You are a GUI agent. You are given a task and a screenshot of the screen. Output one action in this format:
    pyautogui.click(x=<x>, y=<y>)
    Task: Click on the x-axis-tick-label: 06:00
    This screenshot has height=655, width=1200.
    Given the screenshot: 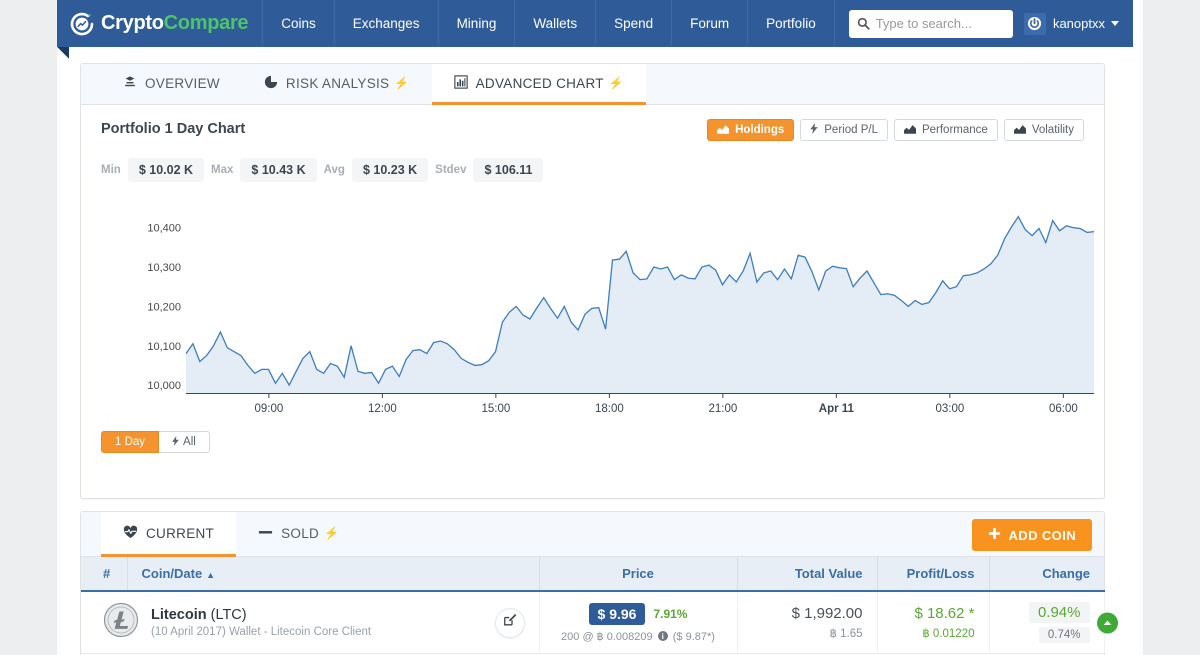 What is the action you would take?
    pyautogui.click(x=1063, y=409)
    